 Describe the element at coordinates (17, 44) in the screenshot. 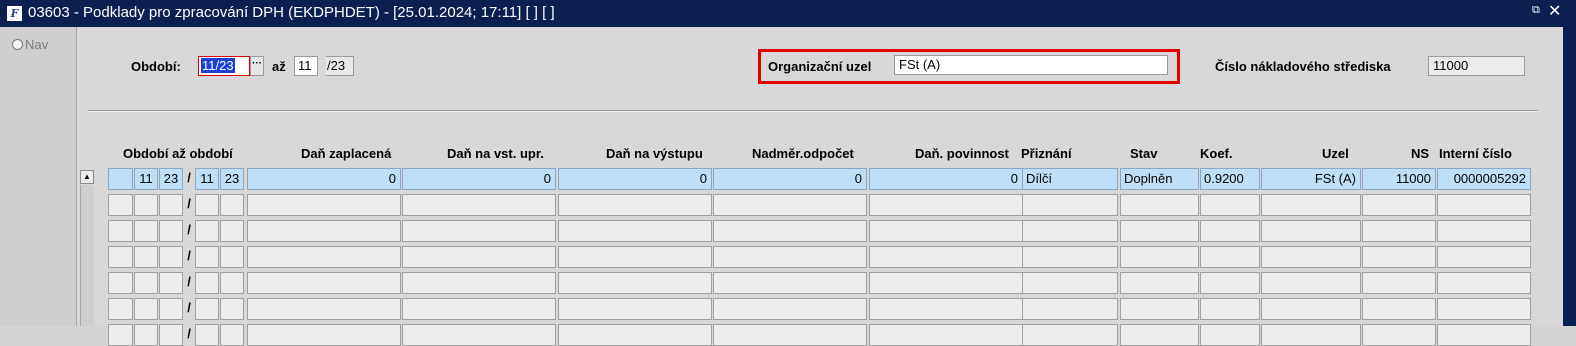

I see `nav-radio-icon` at that location.